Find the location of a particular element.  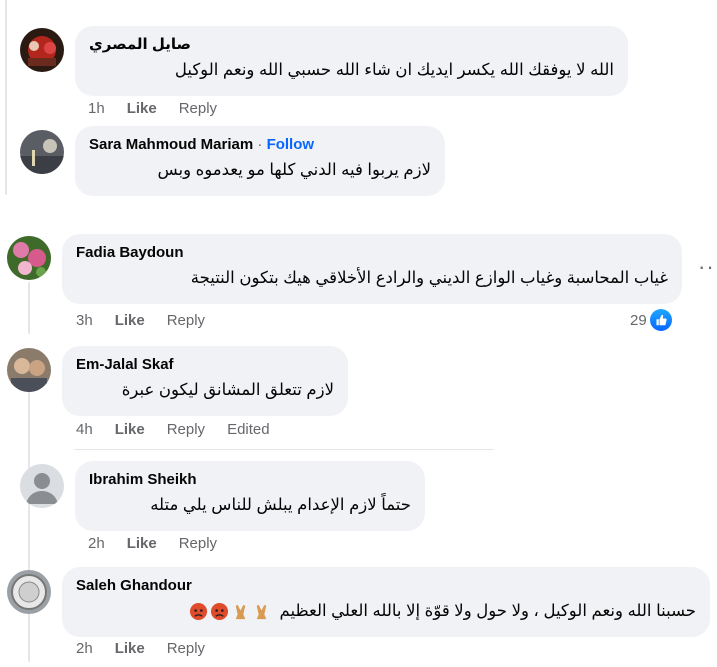

comment-actions: 1h Like Reply is located at coordinates (163, 108).